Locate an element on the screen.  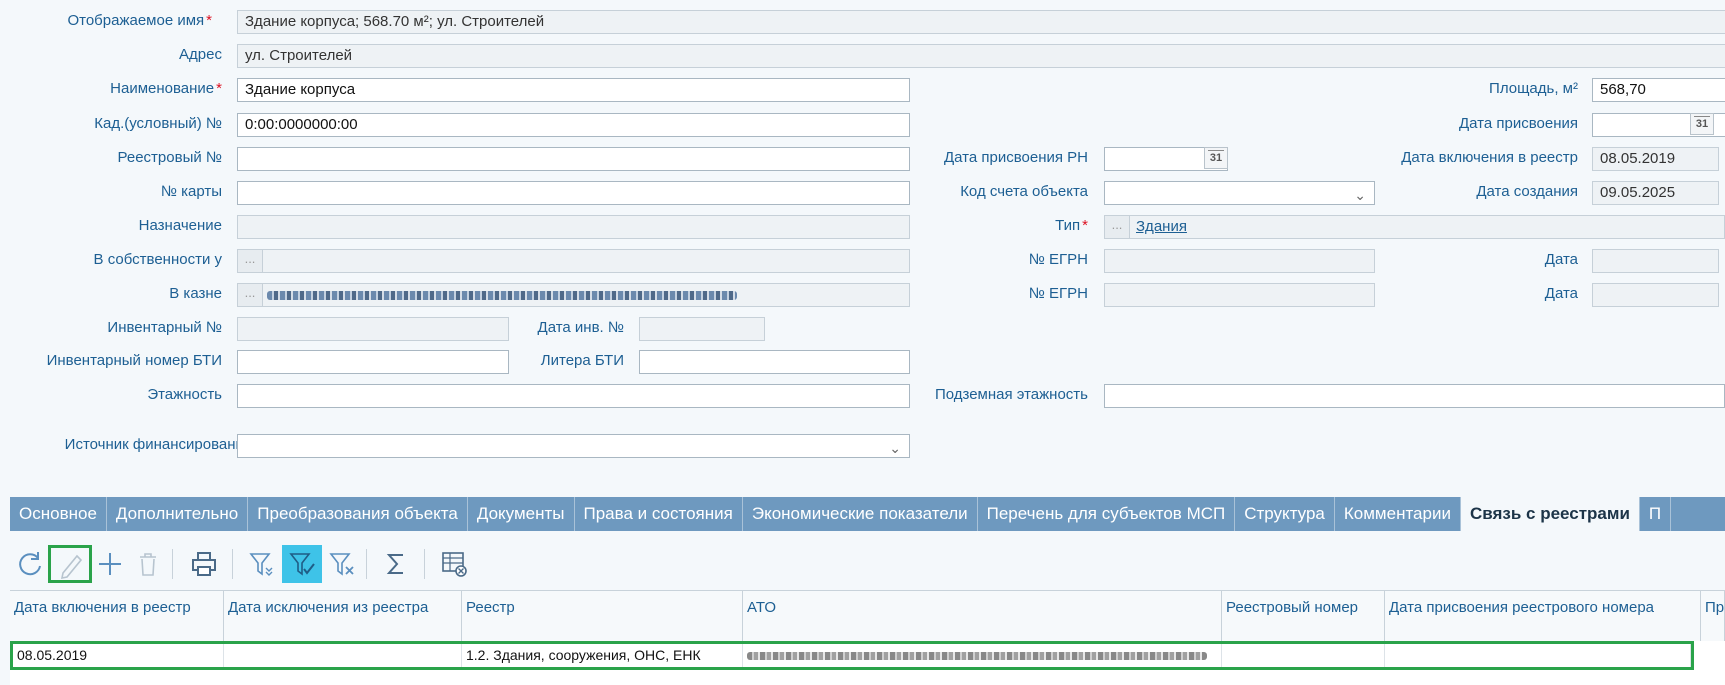
print-button is located at coordinates (204, 564).